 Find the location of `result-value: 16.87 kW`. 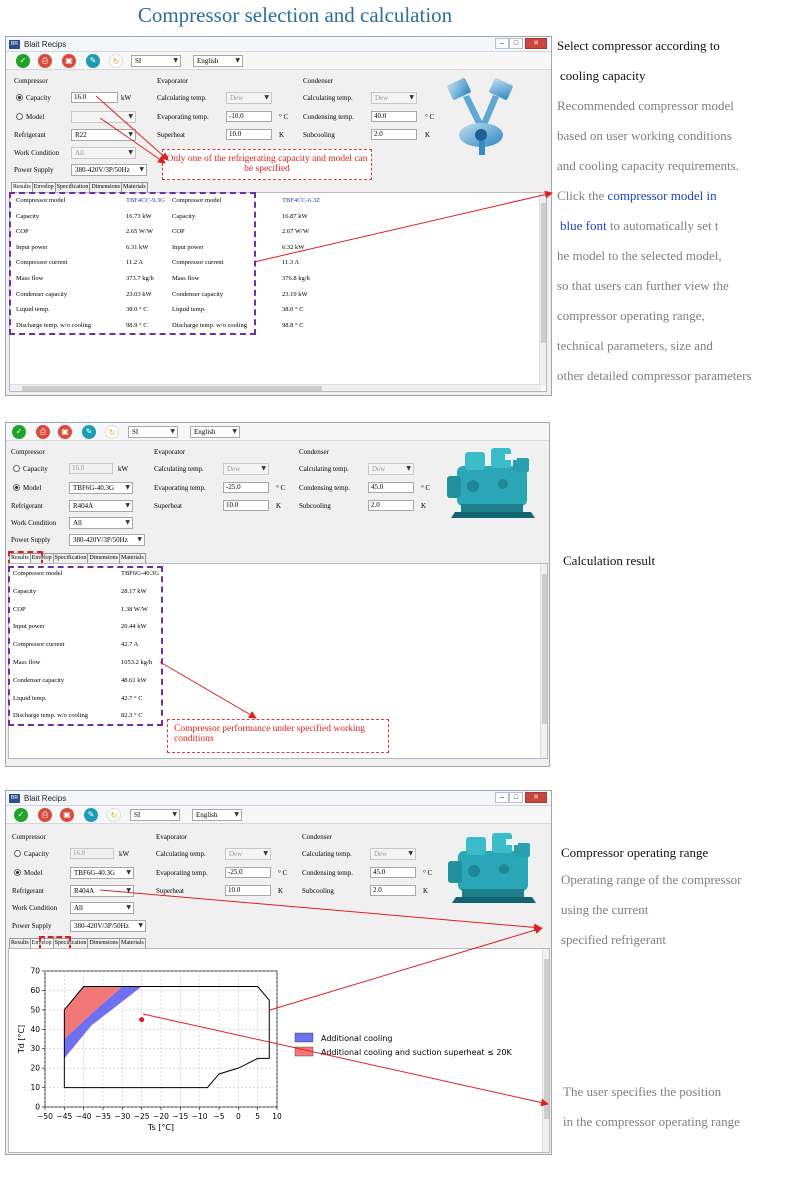

result-value: 16.87 kW is located at coordinates (295, 216).